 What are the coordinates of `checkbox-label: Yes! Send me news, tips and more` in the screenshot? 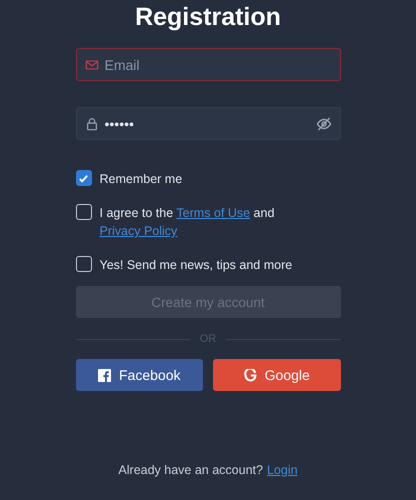 It's located at (196, 265).